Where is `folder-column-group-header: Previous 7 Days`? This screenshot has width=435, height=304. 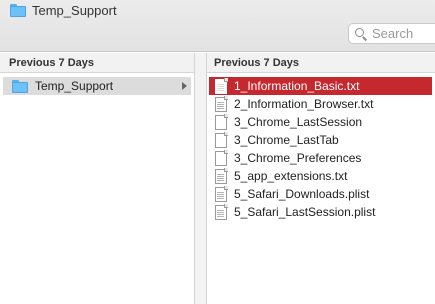 folder-column-group-header: Previous 7 Days is located at coordinates (97, 63).